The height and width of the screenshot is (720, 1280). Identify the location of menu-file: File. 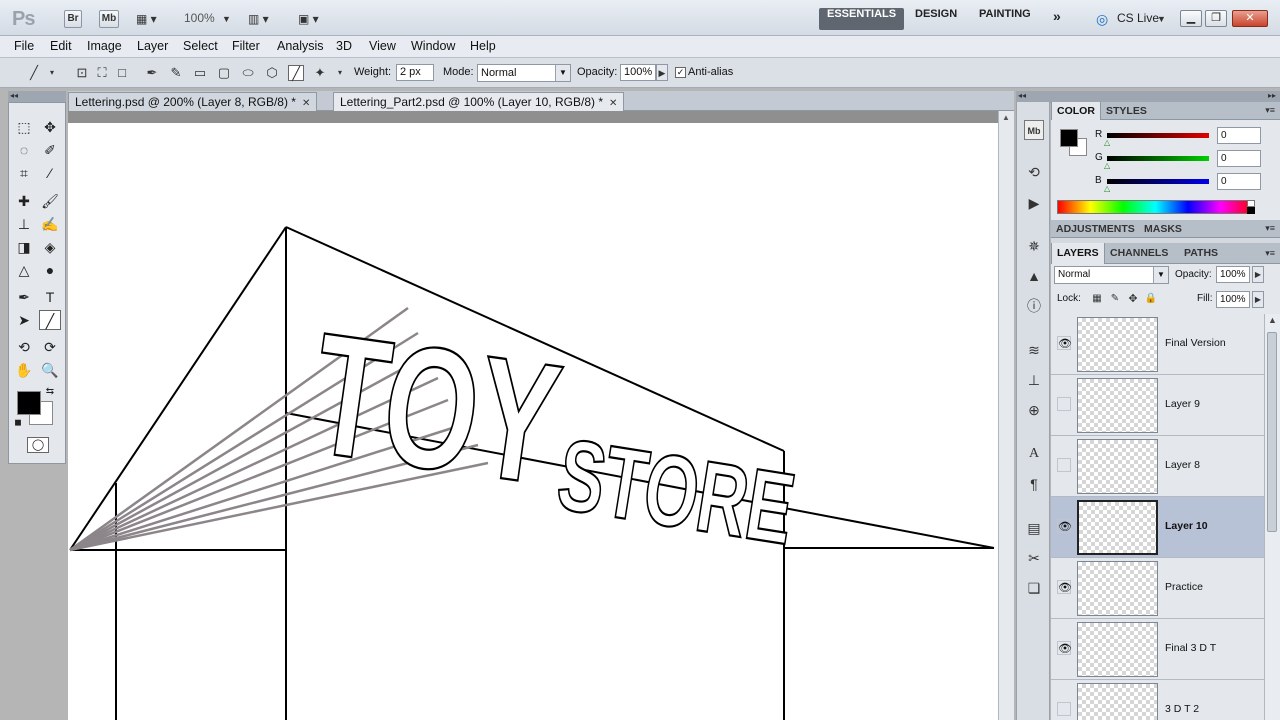
(24, 46).